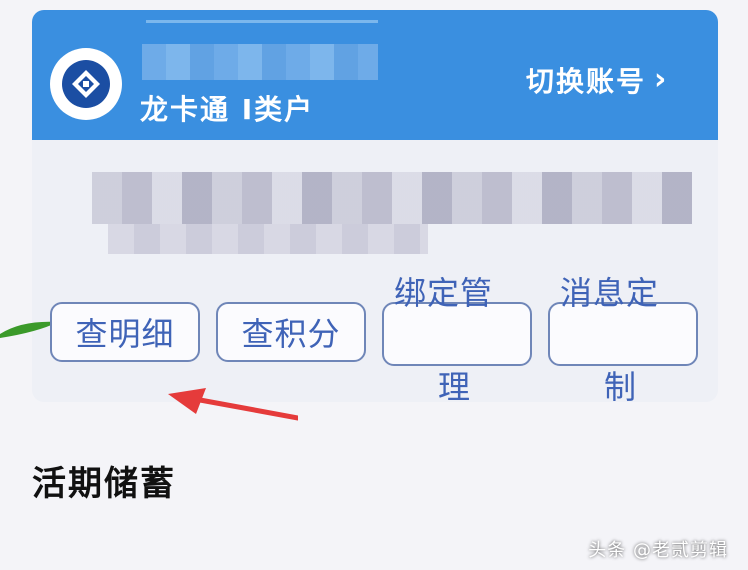 The image size is (748, 570). Describe the element at coordinates (455, 387) in the screenshot. I see `bind-management-label-line2: 理` at that location.